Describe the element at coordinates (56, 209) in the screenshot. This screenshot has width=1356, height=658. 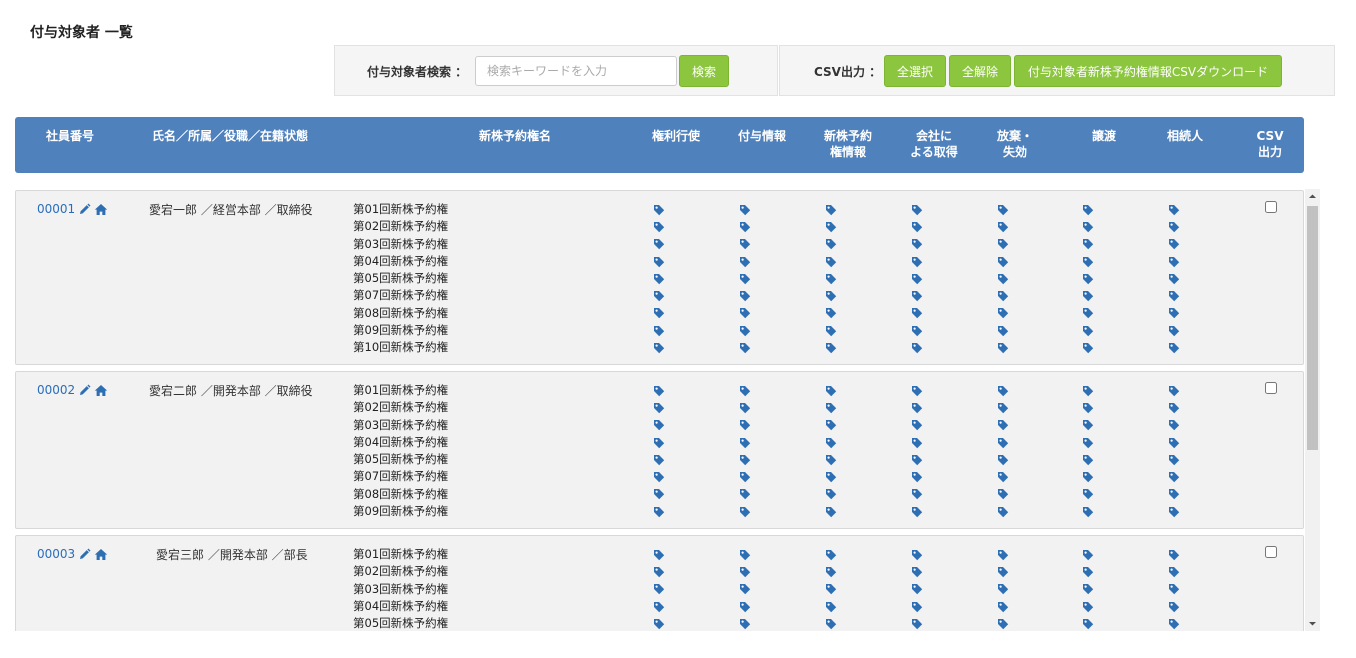
I see `employee-id-link: 00001` at that location.